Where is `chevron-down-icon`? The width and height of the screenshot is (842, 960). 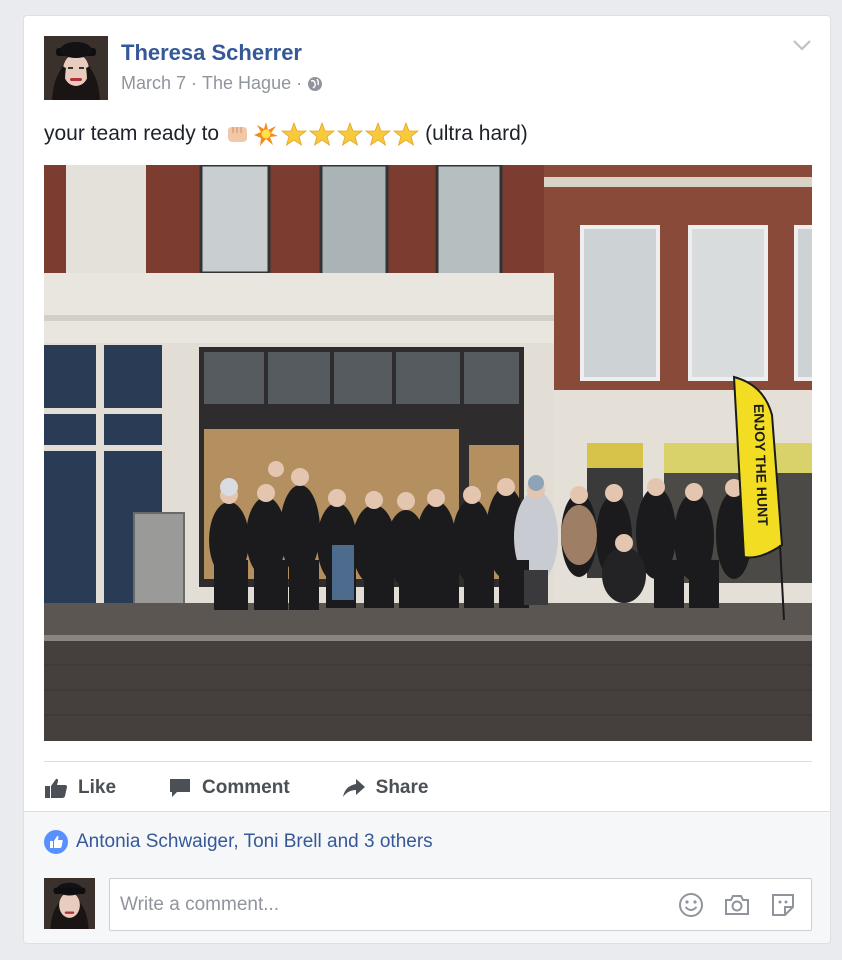
chevron-down-icon is located at coordinates (802, 45).